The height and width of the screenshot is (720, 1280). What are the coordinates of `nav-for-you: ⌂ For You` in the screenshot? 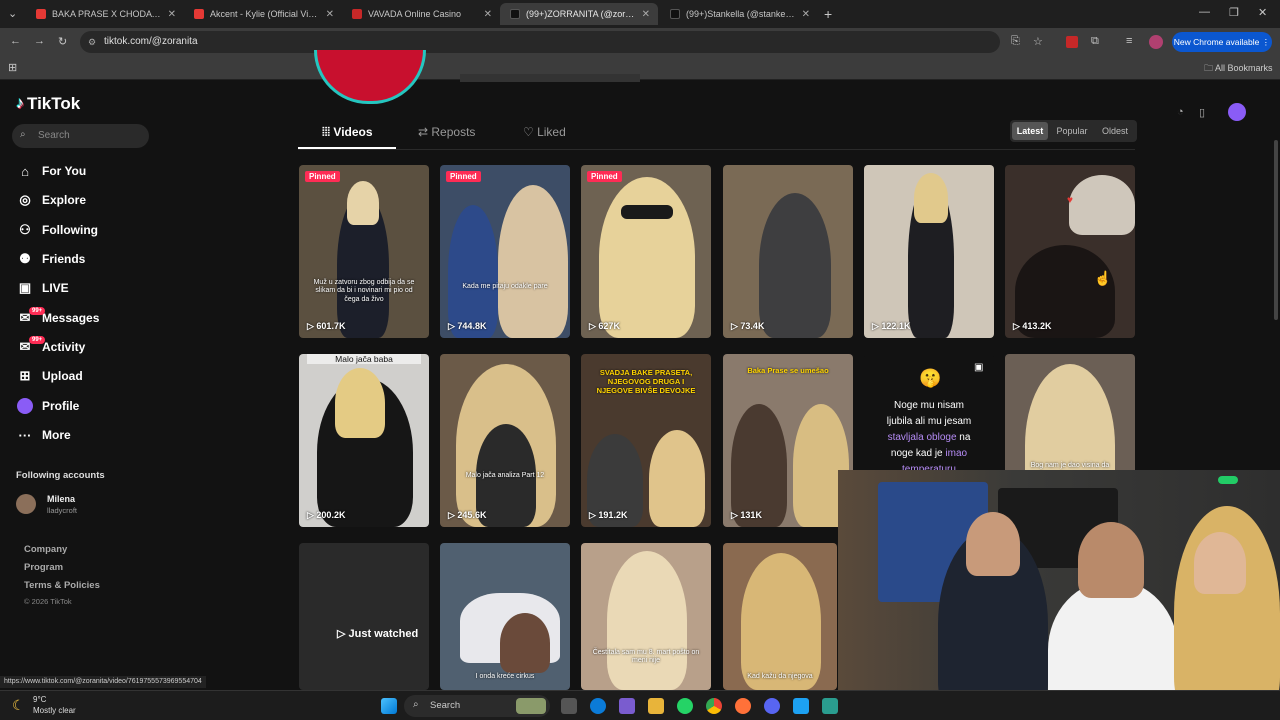 It's located at (51, 171).